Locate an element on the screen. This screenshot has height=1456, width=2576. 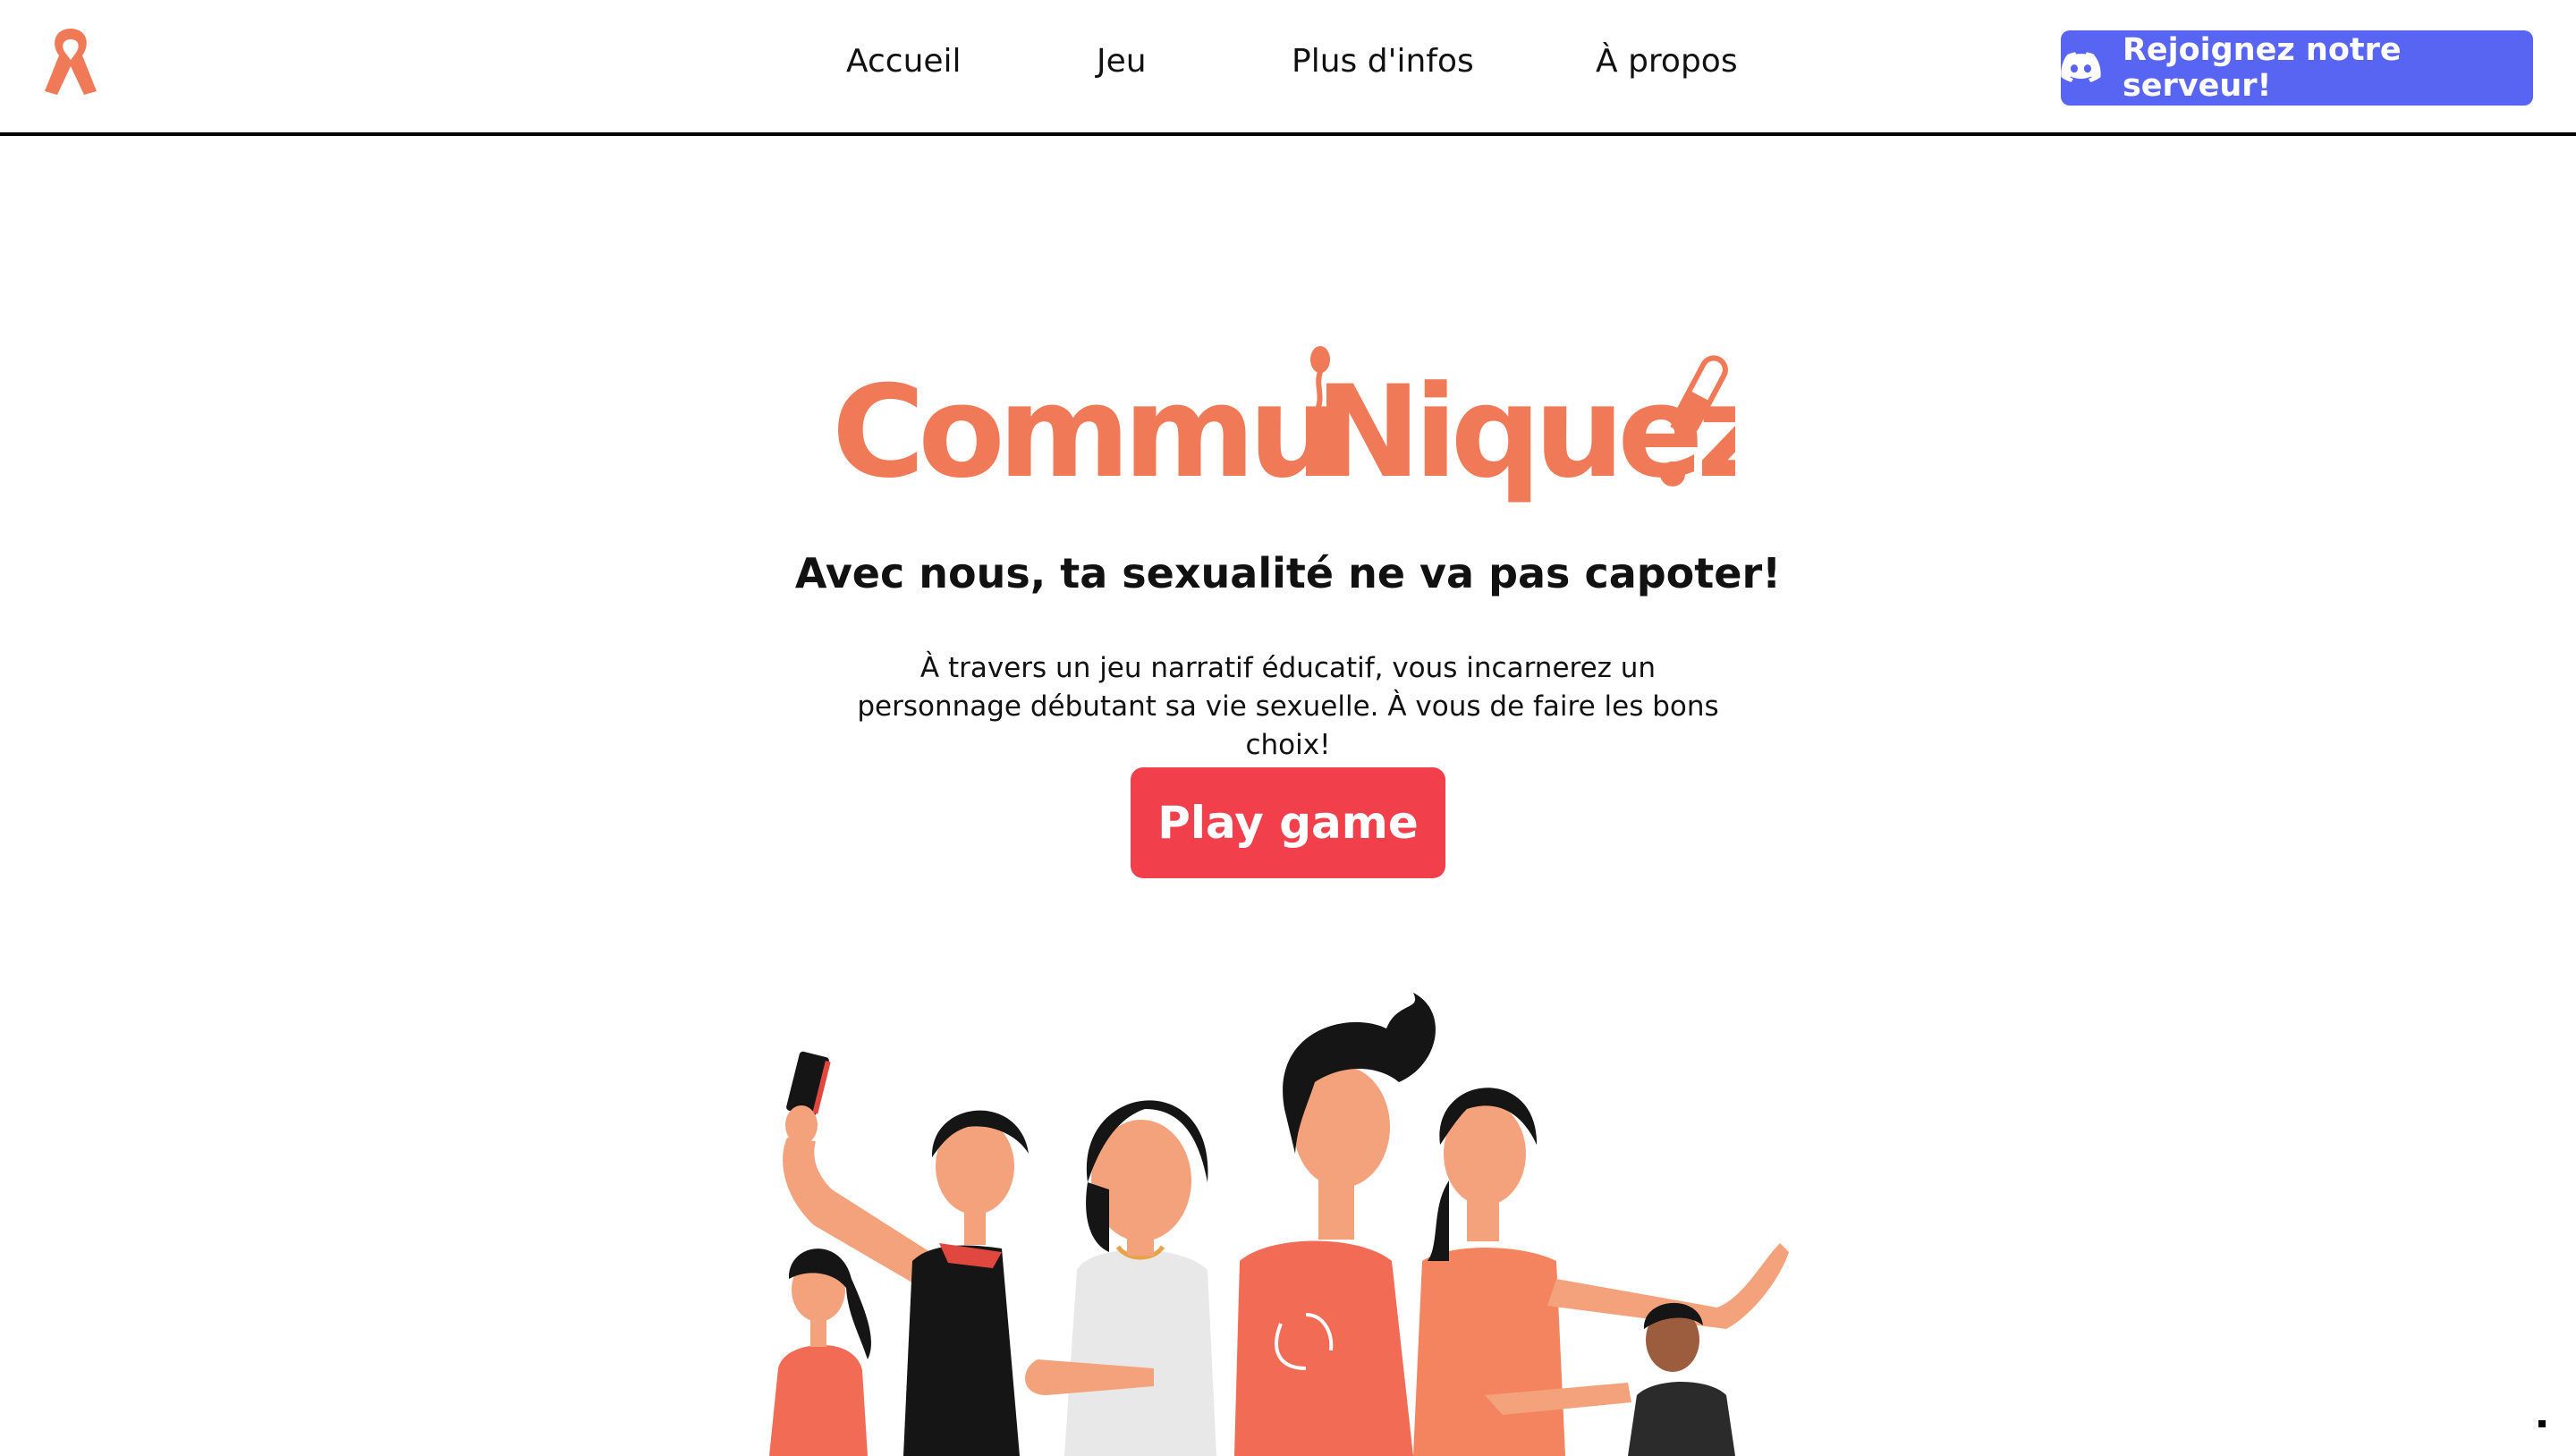
nav-link-plus-infos: Plus d'infos is located at coordinates (1383, 62).